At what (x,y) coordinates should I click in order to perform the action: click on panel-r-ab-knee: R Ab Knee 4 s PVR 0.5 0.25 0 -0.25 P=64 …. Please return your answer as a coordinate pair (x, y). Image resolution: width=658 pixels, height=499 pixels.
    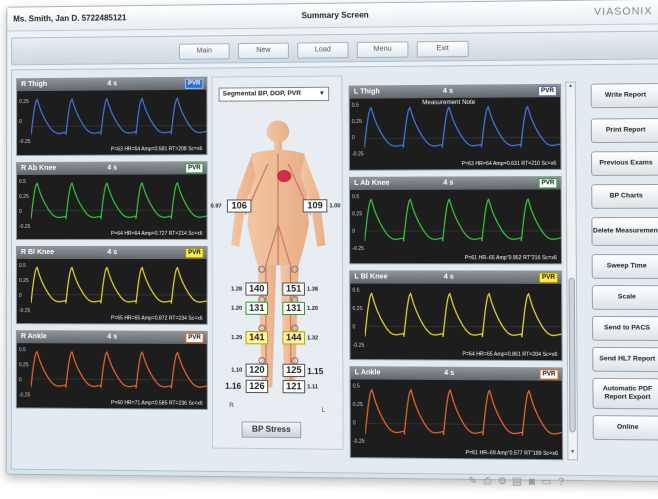
    Looking at the image, I should click on (111, 200).